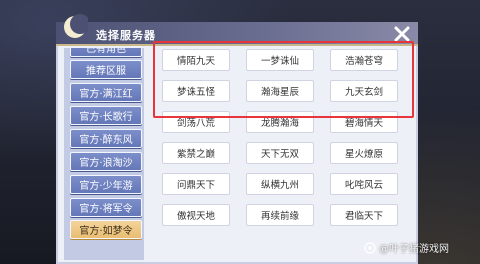 This screenshot has height=264, width=480. I want to click on sidebar-item-zuidongfeng: 官方·醉东风, so click(106, 138).